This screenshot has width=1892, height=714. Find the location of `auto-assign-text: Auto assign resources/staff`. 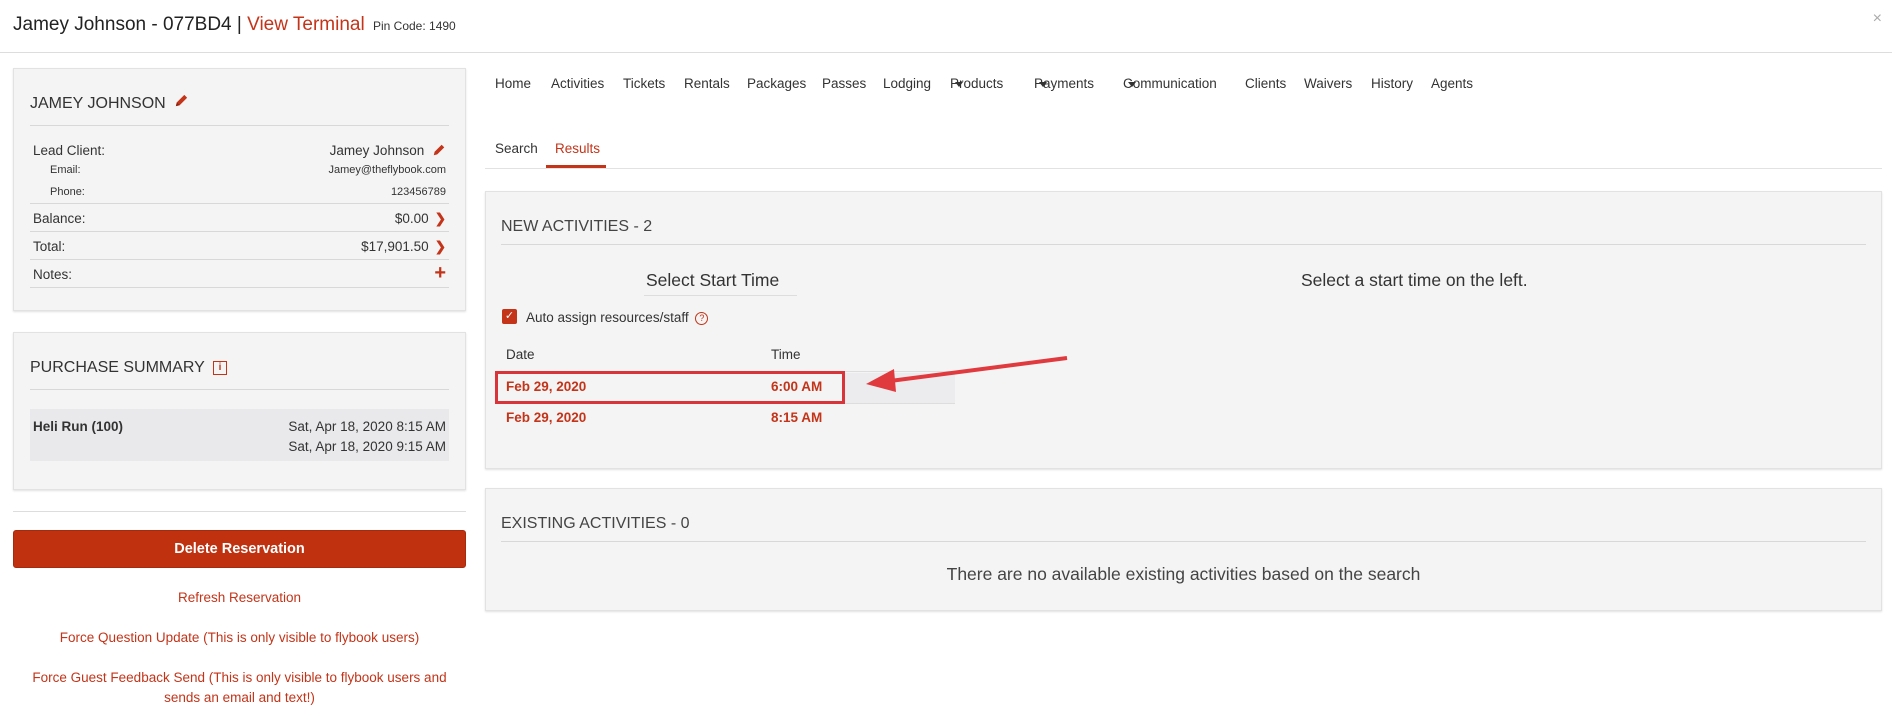

auto-assign-text: Auto assign resources/staff is located at coordinates (607, 317).